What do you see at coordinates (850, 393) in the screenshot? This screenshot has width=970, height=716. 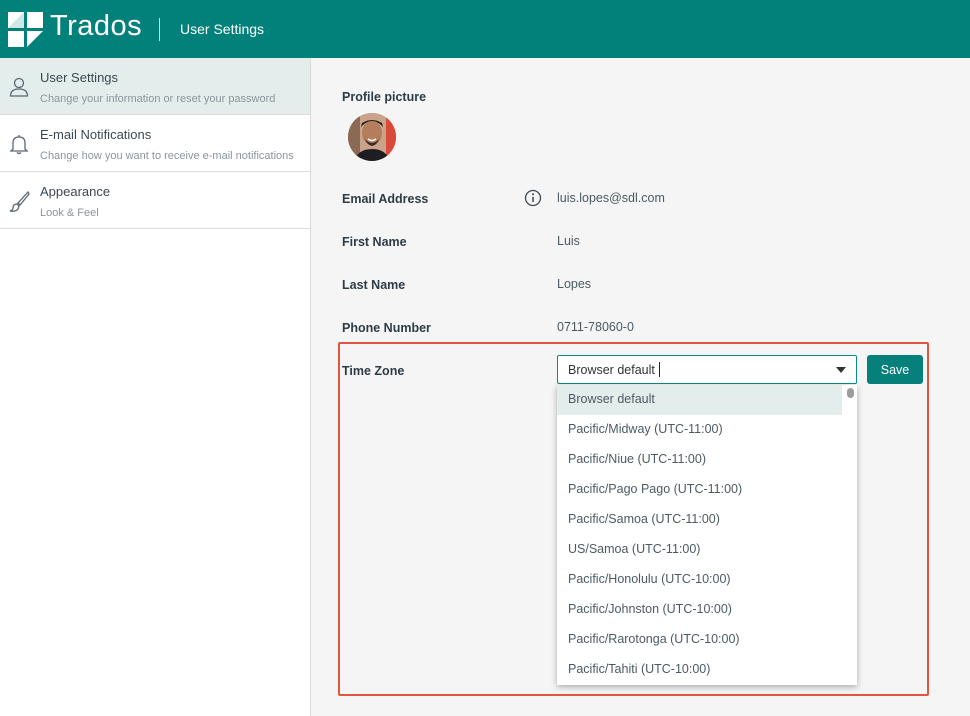 I see `dropdown-scrollbar` at bounding box center [850, 393].